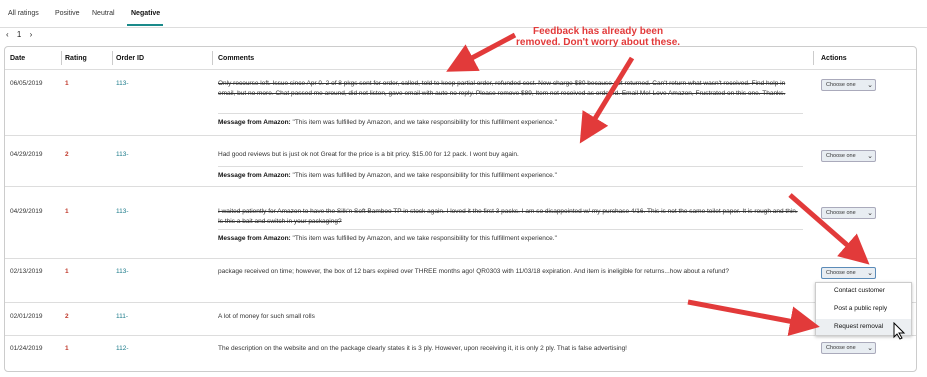  Describe the element at coordinates (899, 331) in the screenshot. I see `mouse-cursor-icon` at that location.